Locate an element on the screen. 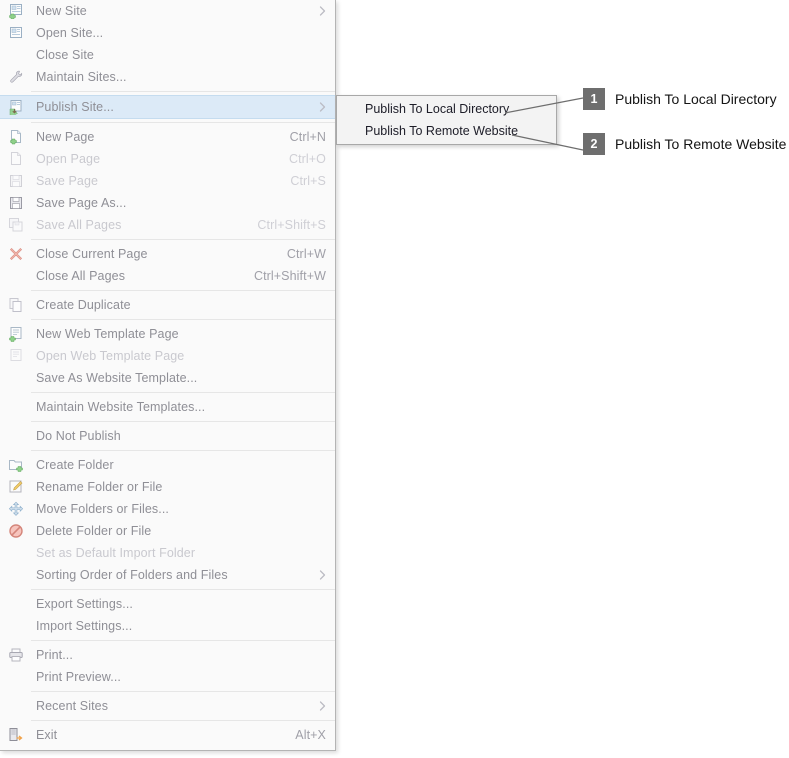 This screenshot has width=789, height=758. open-site-icon is located at coordinates (15, 33).